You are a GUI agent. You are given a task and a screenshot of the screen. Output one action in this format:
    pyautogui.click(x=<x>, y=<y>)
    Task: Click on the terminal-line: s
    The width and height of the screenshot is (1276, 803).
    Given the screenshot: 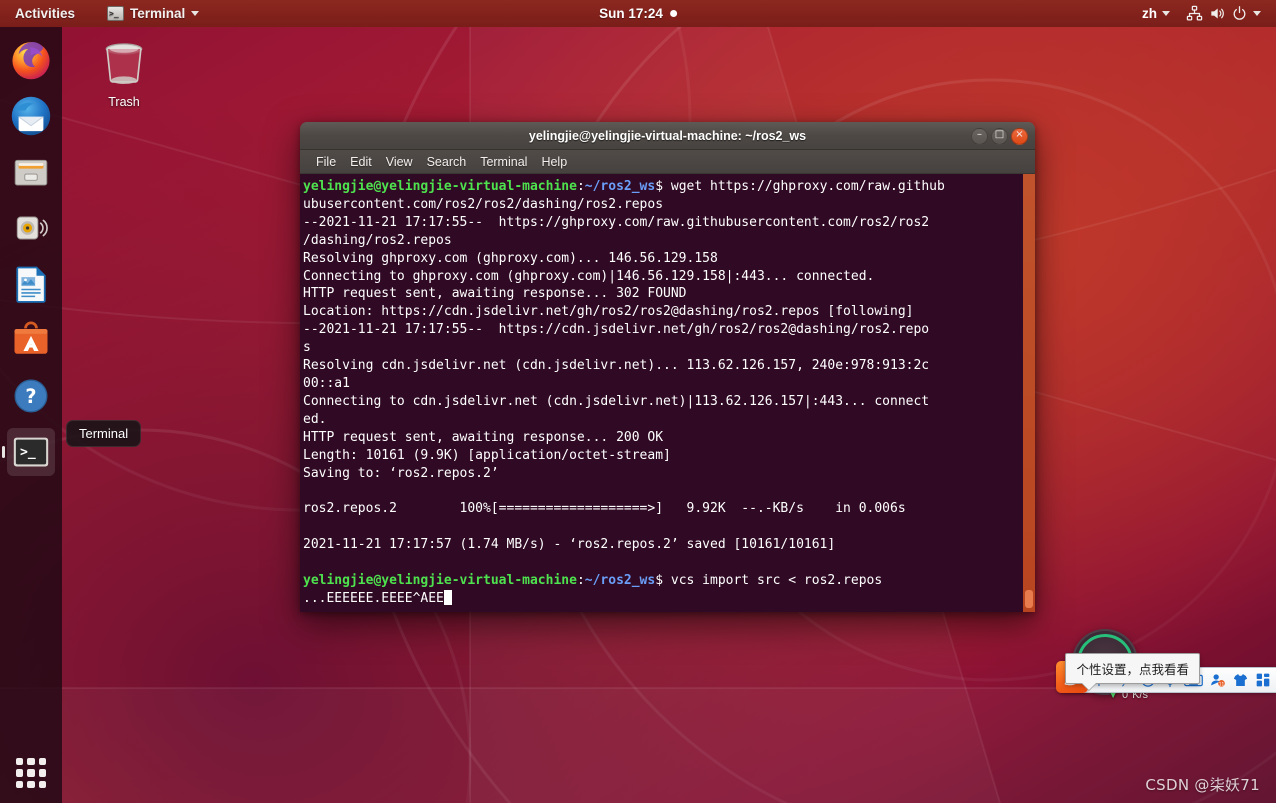 What is the action you would take?
    pyautogui.click(x=667, y=348)
    